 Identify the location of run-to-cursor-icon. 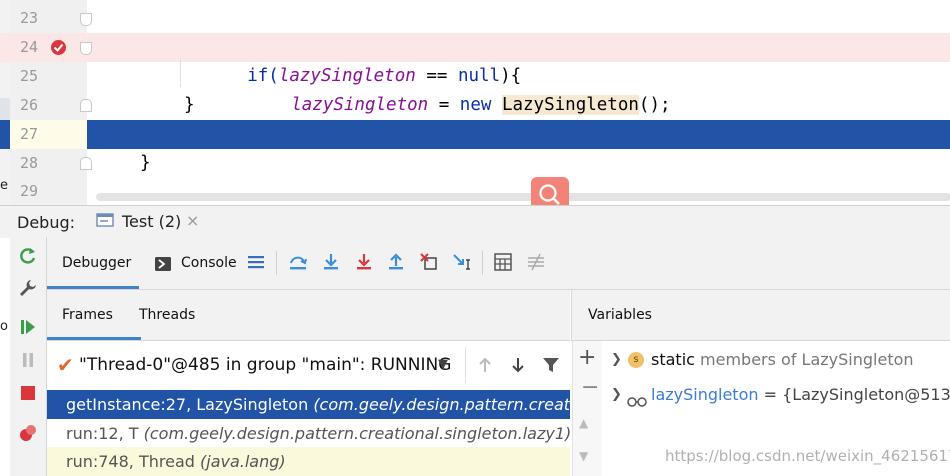
(462, 262).